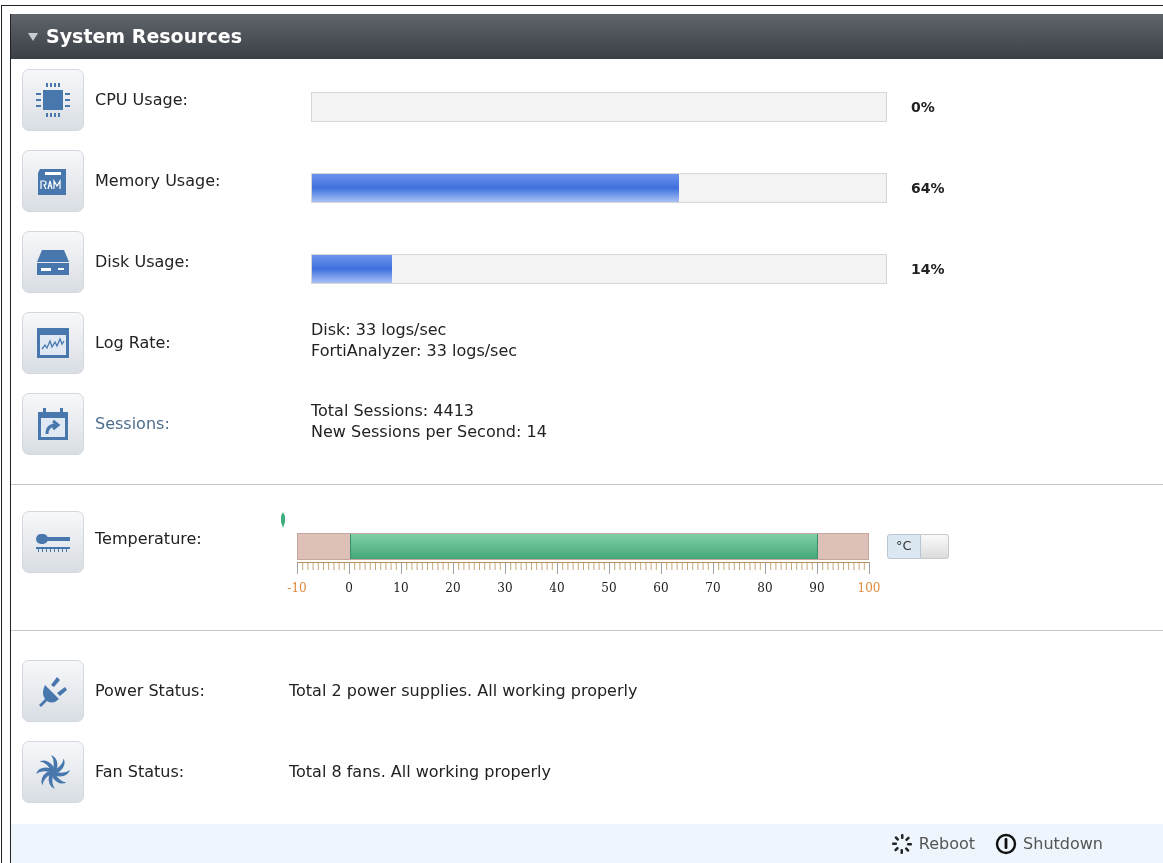 The height and width of the screenshot is (863, 1163). Describe the element at coordinates (923, 107) in the screenshot. I see `usage-percent: 0%` at that location.